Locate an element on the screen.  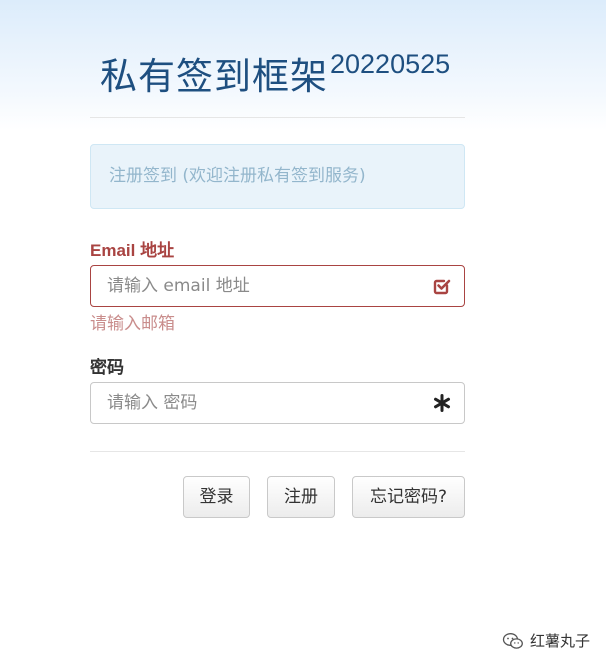
email-label: Email 地址 is located at coordinates (132, 250).